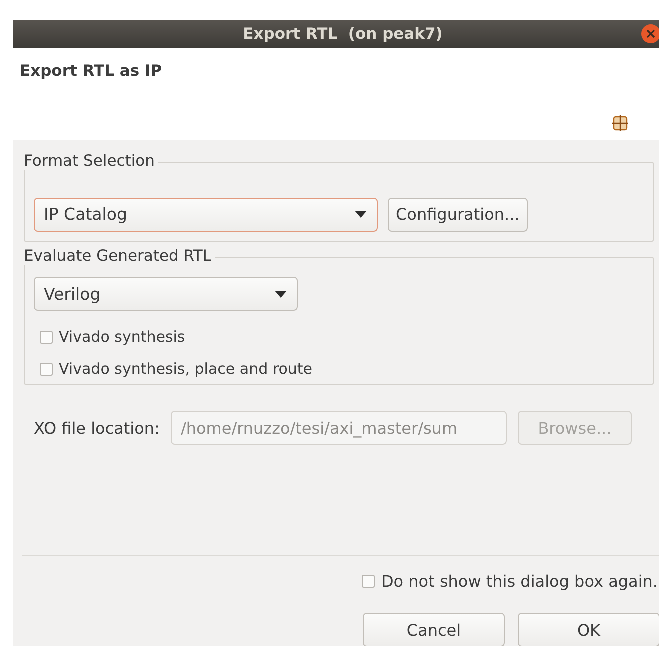 This screenshot has height=646, width=659. What do you see at coordinates (166, 294) in the screenshot?
I see `language-dropdown: Verilog` at bounding box center [166, 294].